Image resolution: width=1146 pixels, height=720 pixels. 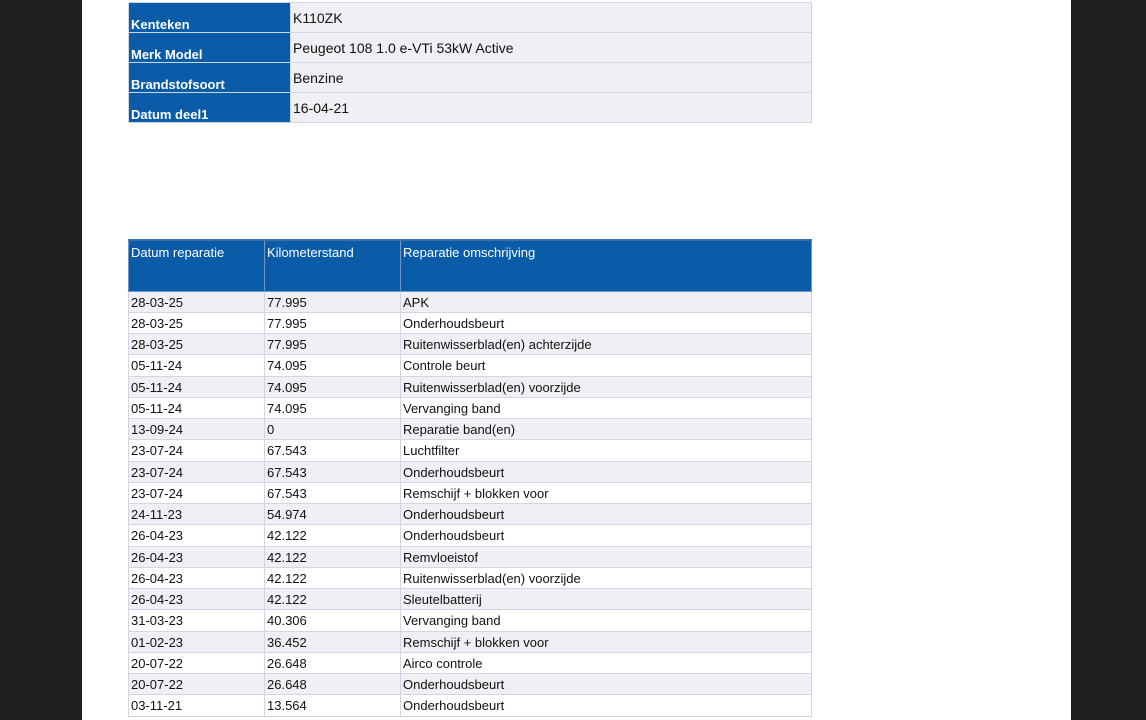 I want to click on vehicle-label: Merk Model, so click(x=209, y=47).